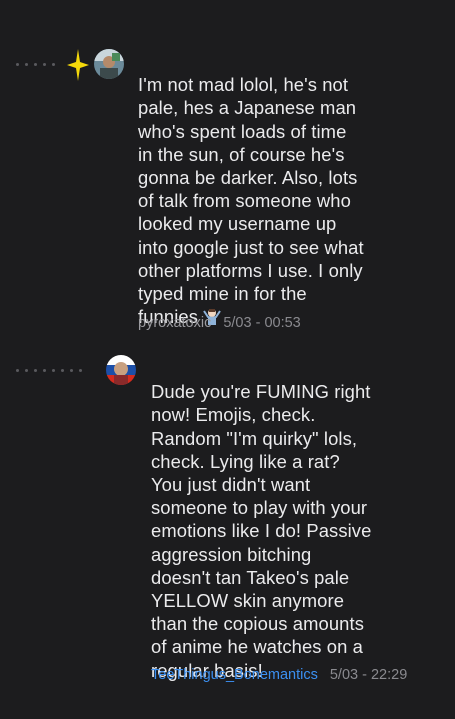  What do you see at coordinates (219, 323) in the screenshot?
I see `comment-meta: pyroxatoxic 5/03 - 00:53` at bounding box center [219, 323].